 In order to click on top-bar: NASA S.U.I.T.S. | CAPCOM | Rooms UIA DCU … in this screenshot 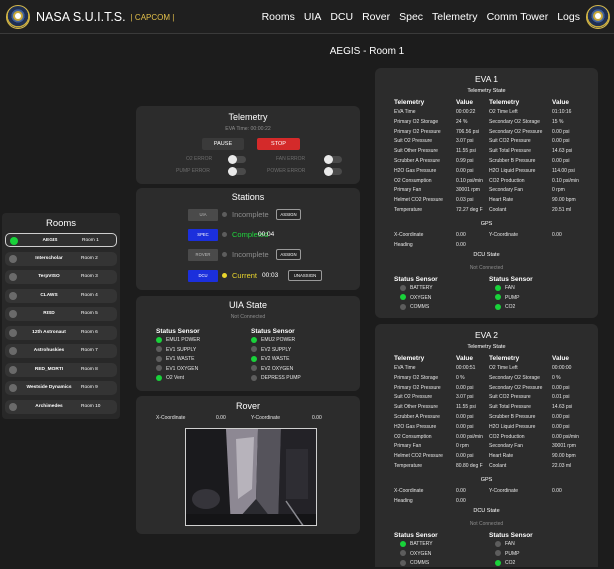, I will do `click(307, 17)`.